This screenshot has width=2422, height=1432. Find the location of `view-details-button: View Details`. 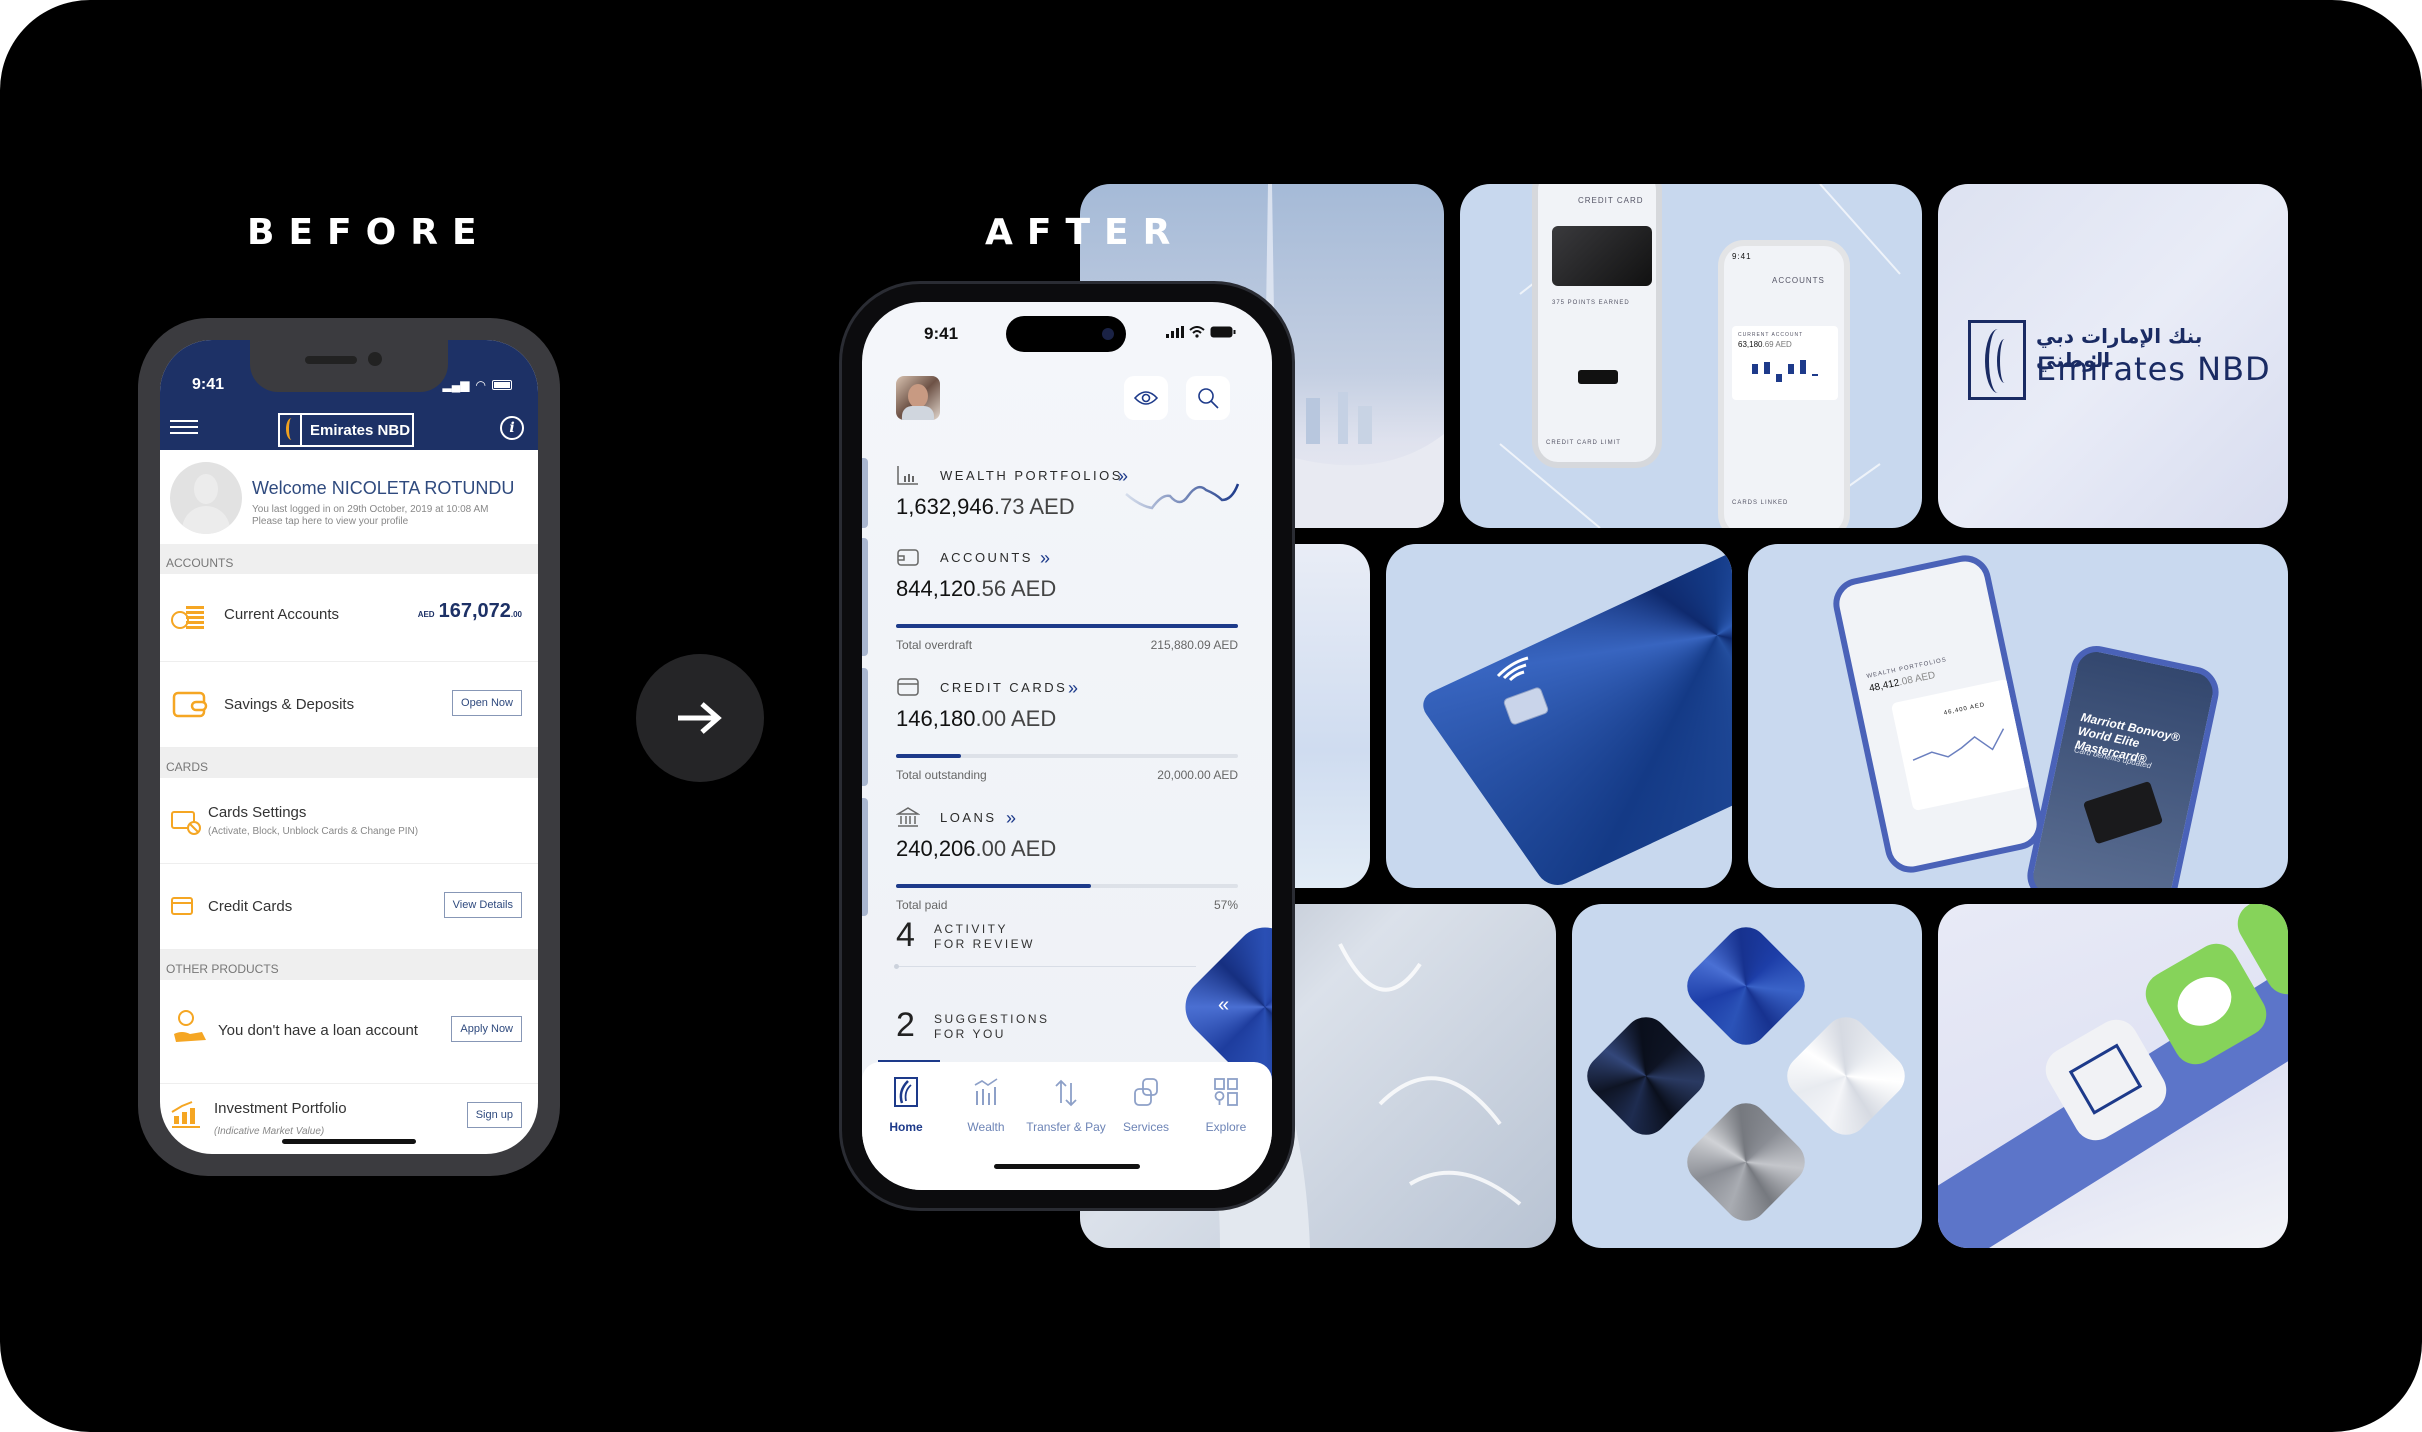

view-details-button: View Details is located at coordinates (482, 905).